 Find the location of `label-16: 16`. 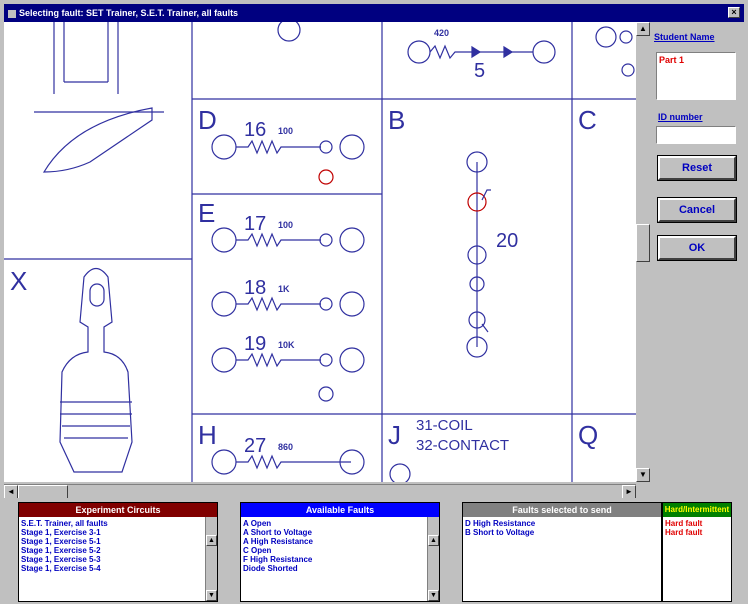

label-16: 16 is located at coordinates (255, 130).